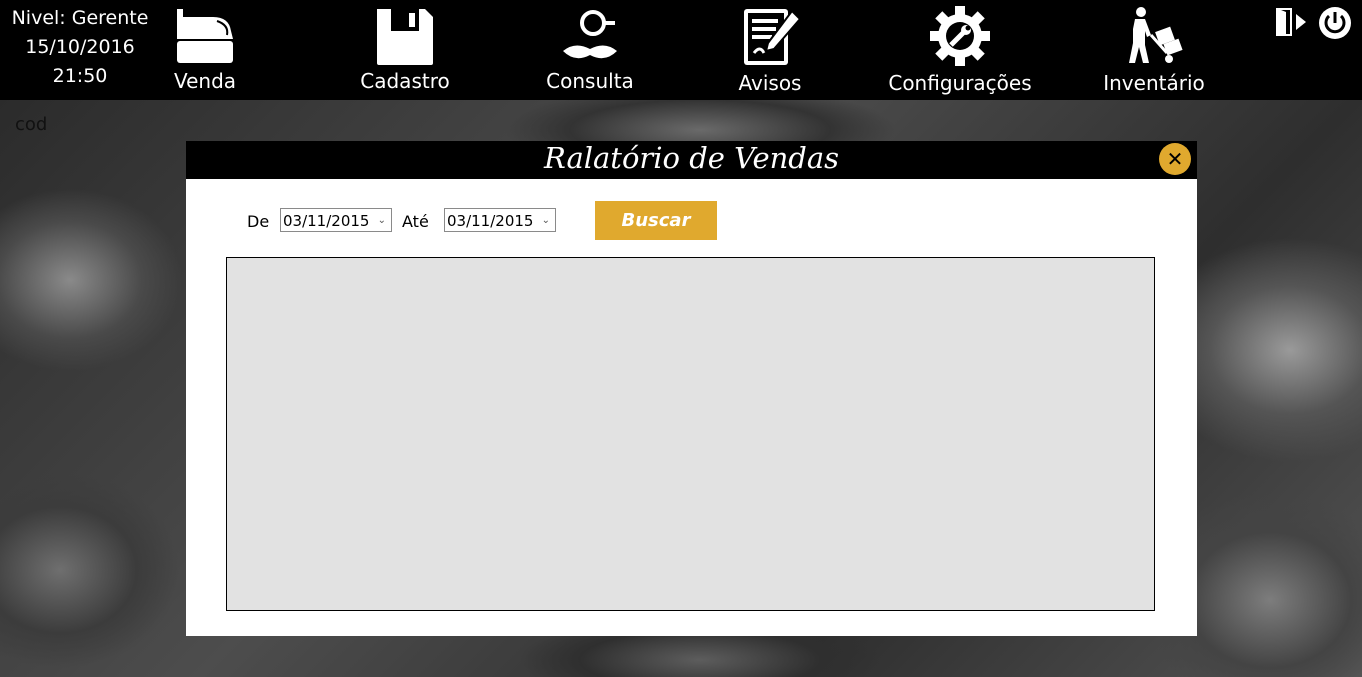  What do you see at coordinates (770, 83) in the screenshot?
I see `nav-label: Avisos` at bounding box center [770, 83].